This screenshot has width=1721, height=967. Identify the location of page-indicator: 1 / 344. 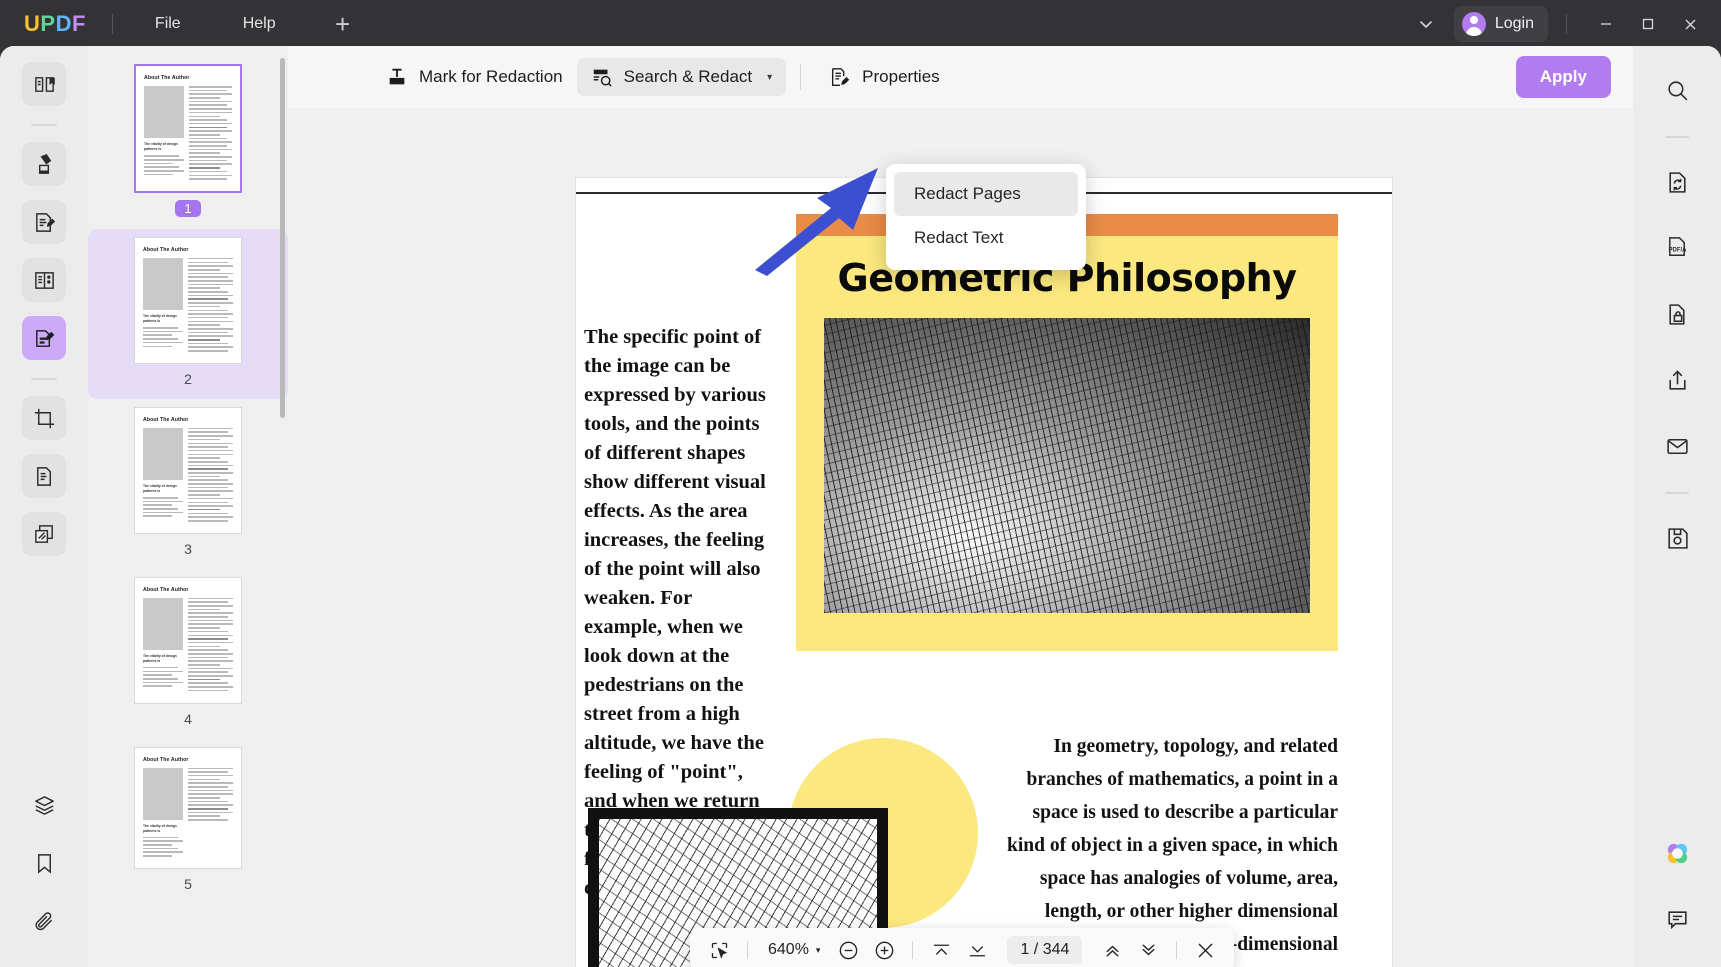
(1045, 950).